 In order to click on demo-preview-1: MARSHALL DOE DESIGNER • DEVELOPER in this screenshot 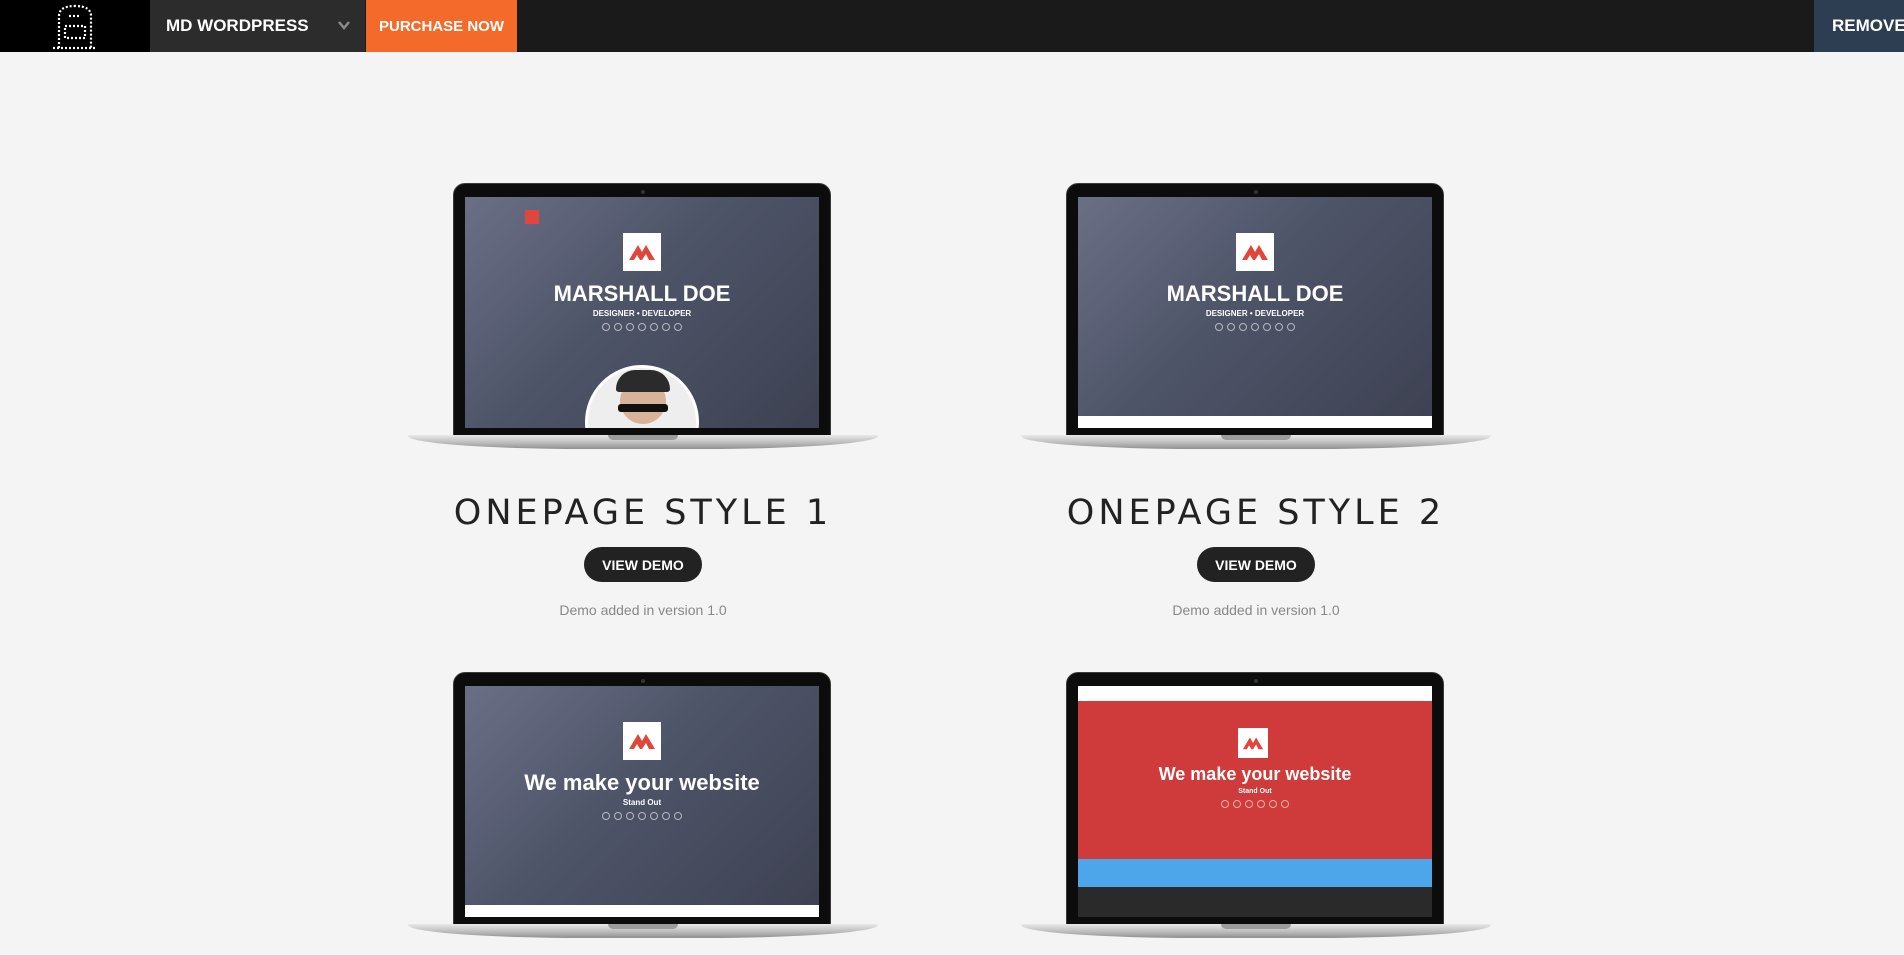, I will do `click(643, 318)`.